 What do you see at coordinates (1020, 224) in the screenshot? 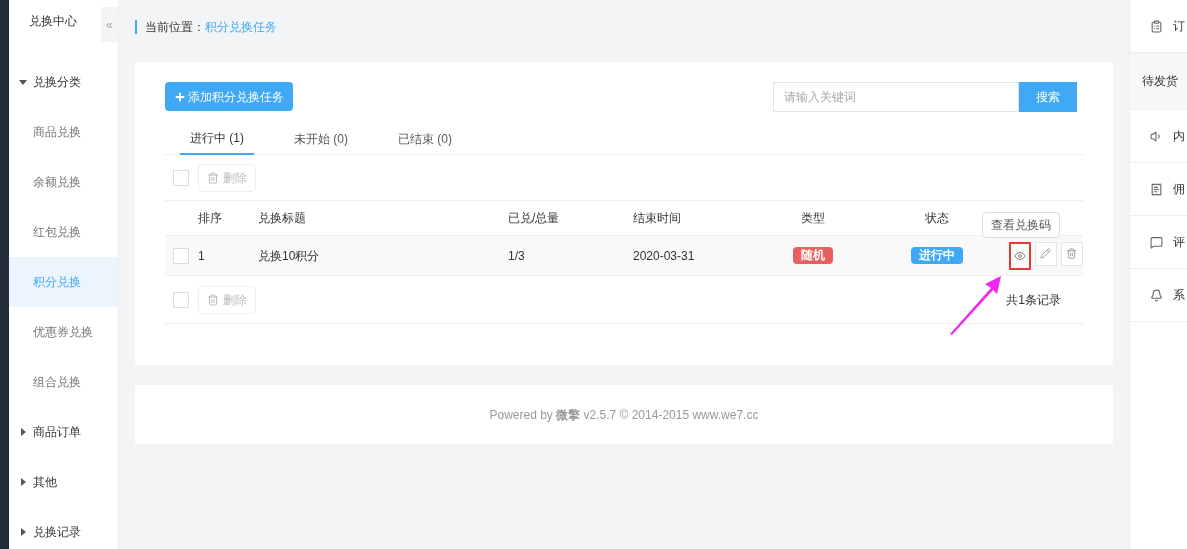
I see `tooltip: 查看兑换码` at bounding box center [1020, 224].